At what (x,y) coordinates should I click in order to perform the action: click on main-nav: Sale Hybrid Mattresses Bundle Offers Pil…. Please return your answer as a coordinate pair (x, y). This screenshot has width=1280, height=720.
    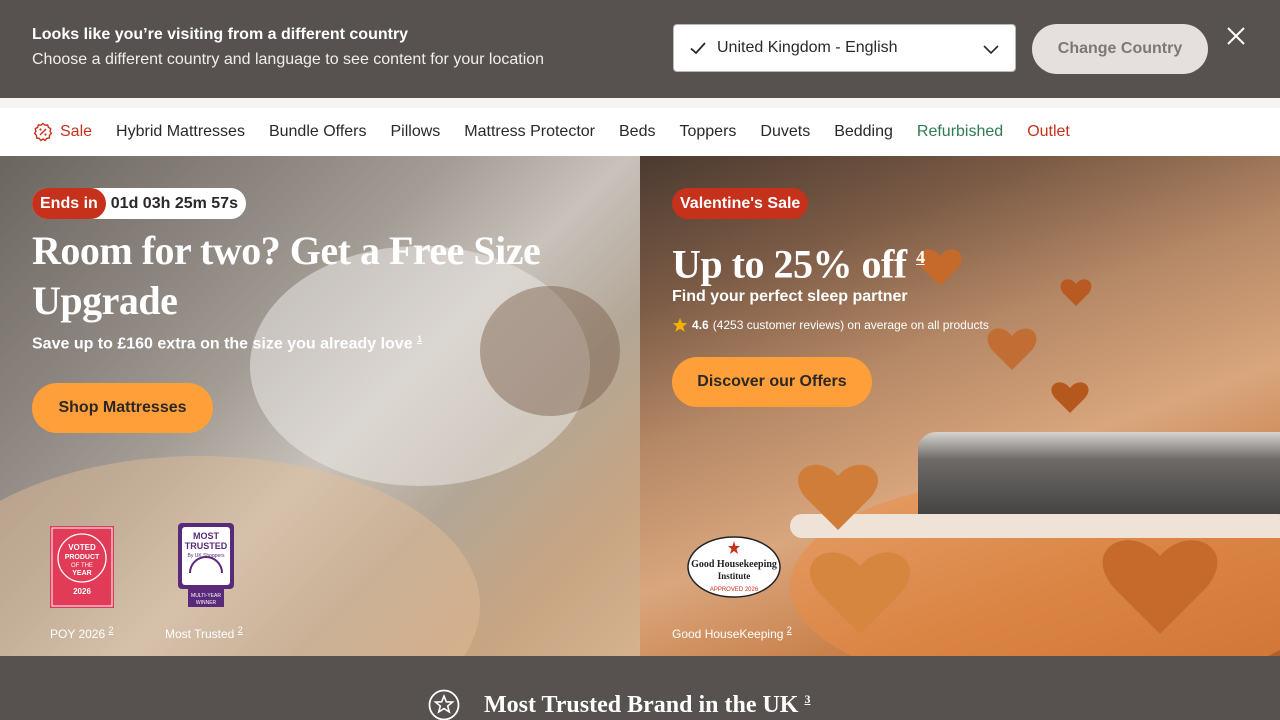
    Looking at the image, I should click on (640, 132).